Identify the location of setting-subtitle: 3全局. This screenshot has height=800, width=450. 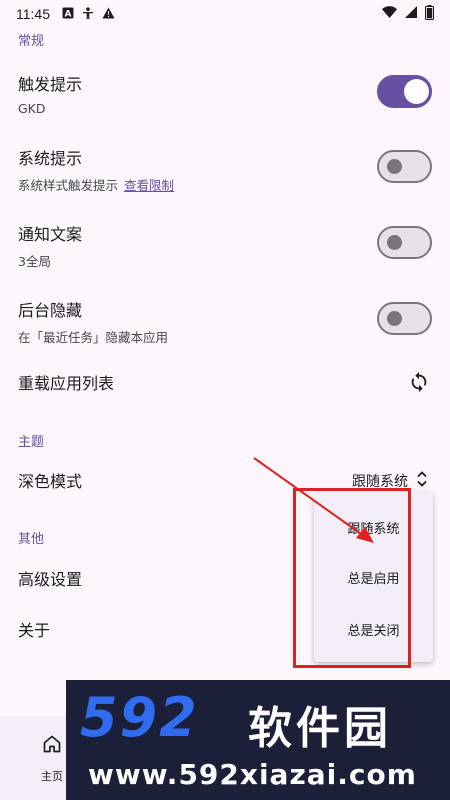
(34, 261).